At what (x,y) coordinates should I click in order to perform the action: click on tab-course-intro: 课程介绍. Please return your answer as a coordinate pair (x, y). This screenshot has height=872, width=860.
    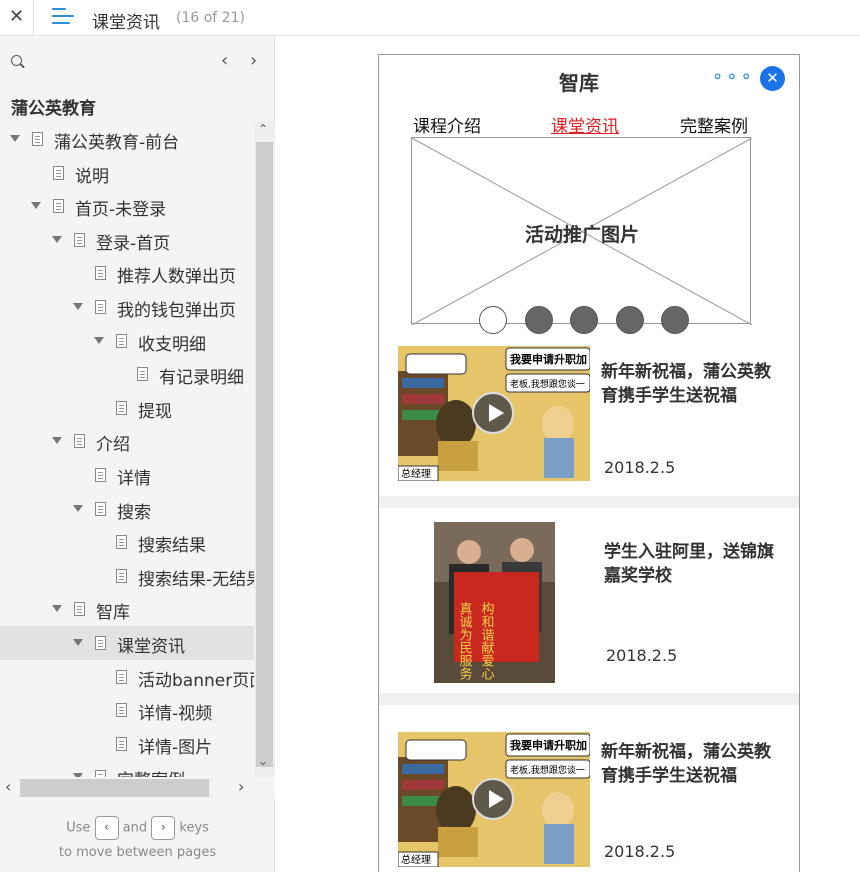
    Looking at the image, I should click on (447, 124).